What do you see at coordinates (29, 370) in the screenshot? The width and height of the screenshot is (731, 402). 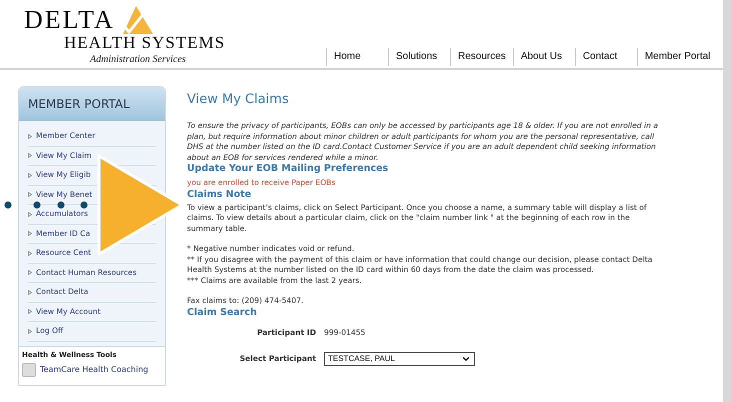 I see `coaching-icon` at bounding box center [29, 370].